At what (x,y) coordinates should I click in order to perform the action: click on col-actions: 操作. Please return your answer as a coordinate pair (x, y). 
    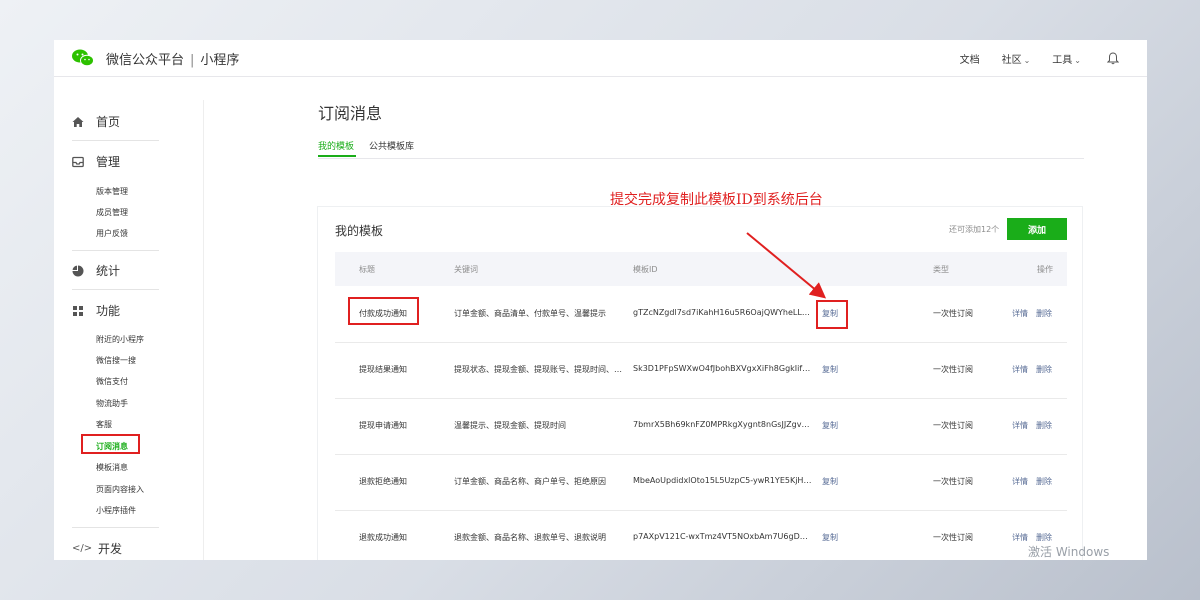
    Looking at the image, I should click on (1045, 269).